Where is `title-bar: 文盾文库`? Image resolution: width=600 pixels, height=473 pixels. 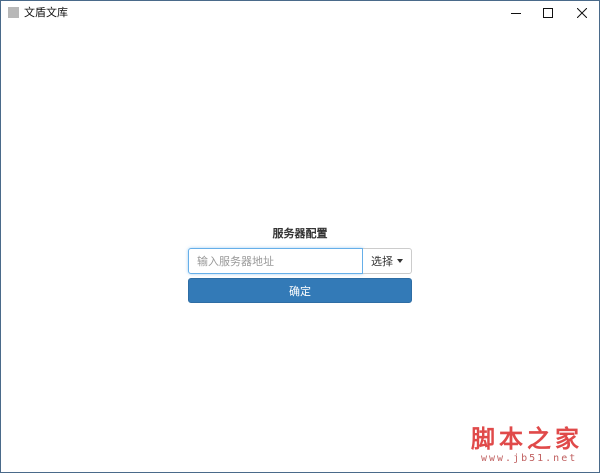
title-bar: 文盾文库 is located at coordinates (300, 13).